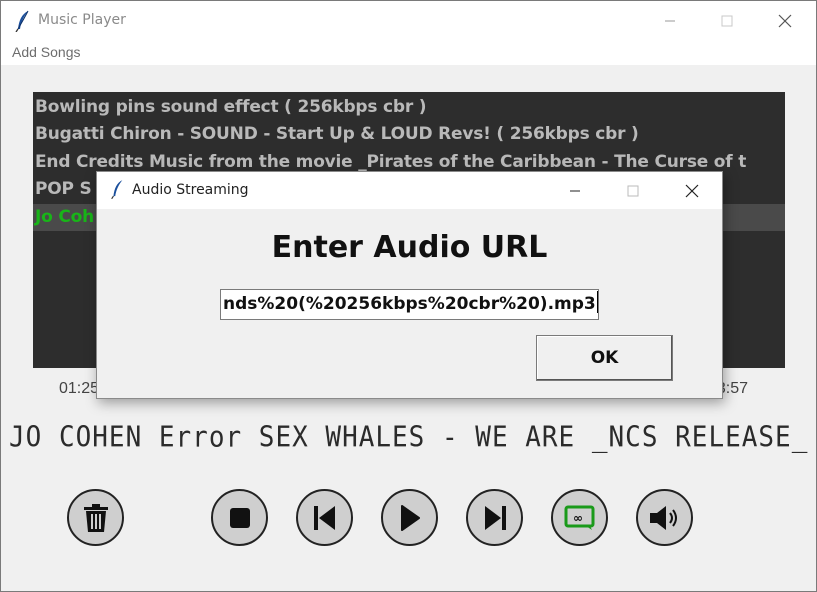 This screenshot has height=592, width=817. I want to click on skip-back-icon, so click(324, 517).